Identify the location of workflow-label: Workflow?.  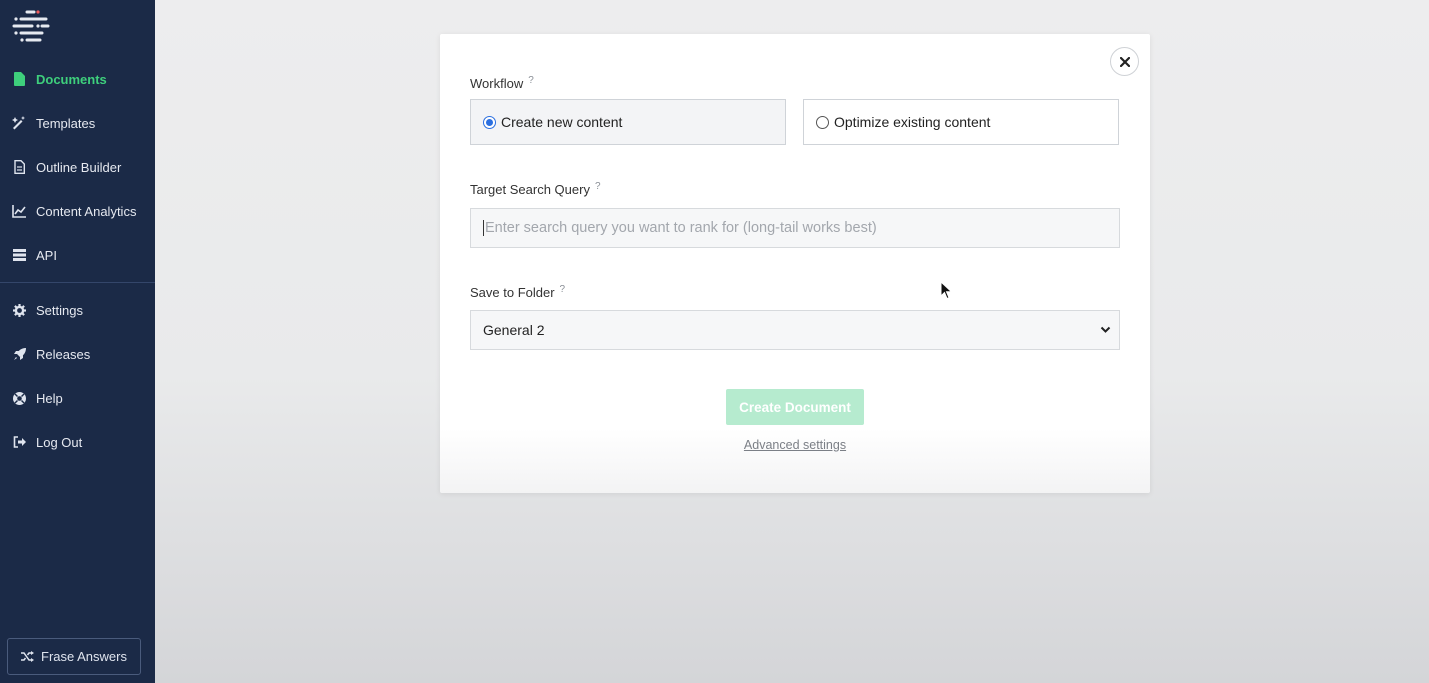
(502, 83).